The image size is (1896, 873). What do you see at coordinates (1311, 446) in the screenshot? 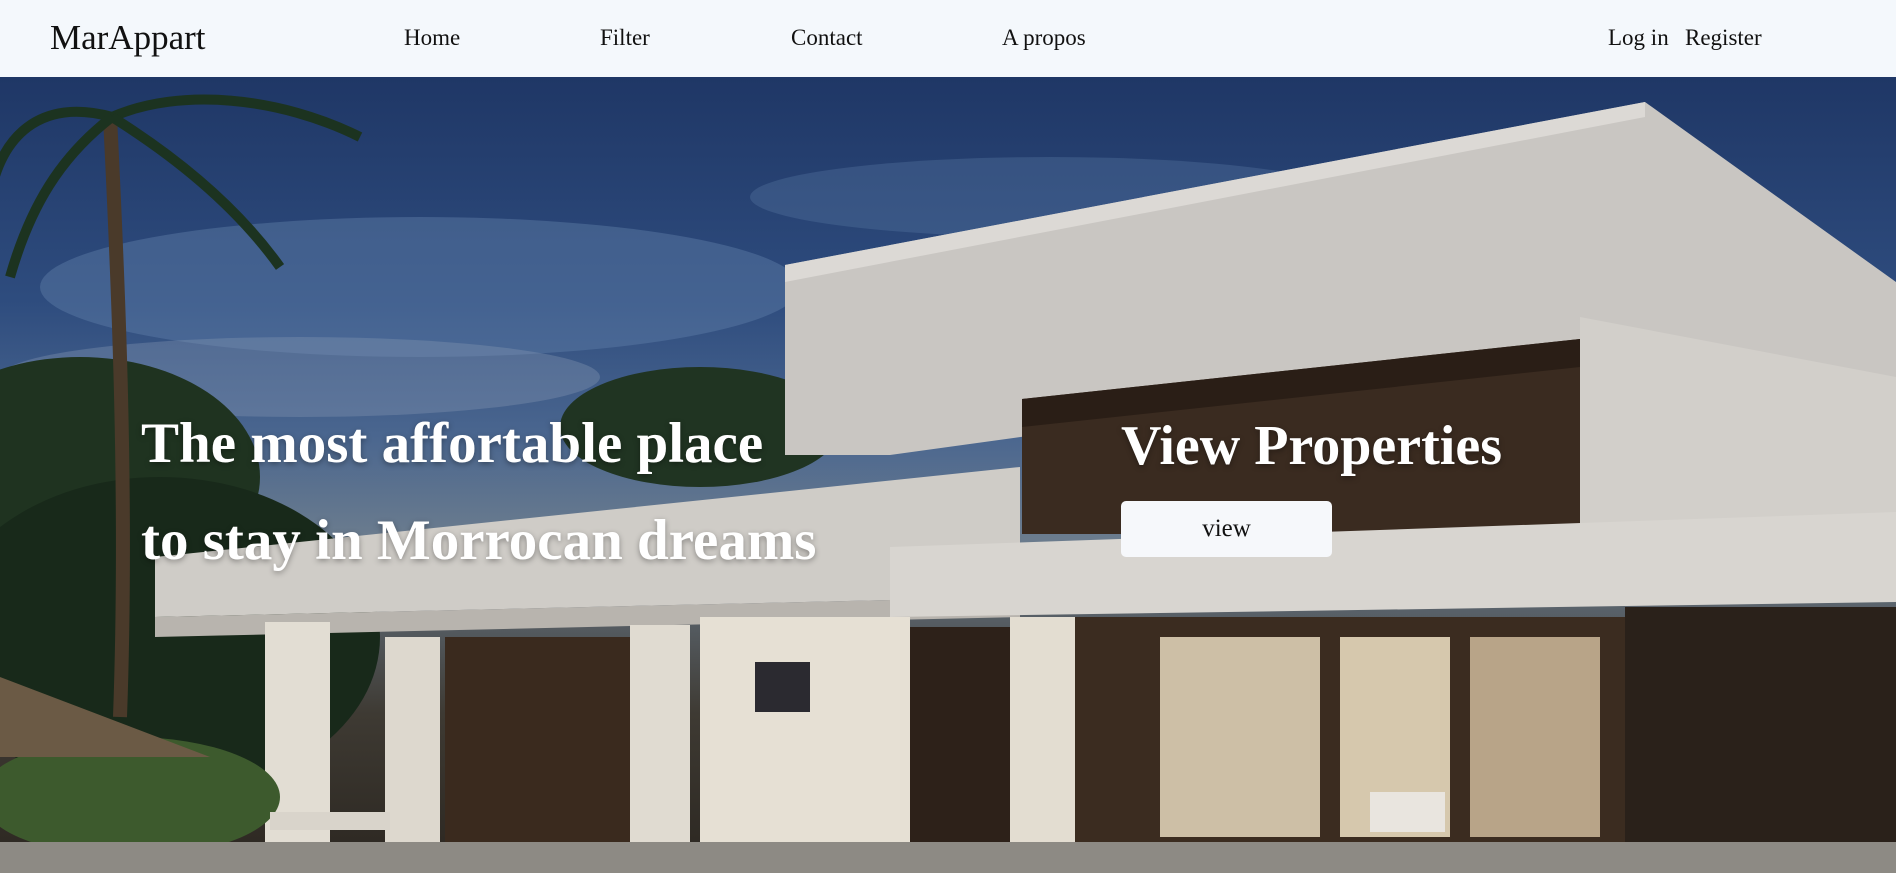
I see `view-properties-heading: View Properties` at bounding box center [1311, 446].